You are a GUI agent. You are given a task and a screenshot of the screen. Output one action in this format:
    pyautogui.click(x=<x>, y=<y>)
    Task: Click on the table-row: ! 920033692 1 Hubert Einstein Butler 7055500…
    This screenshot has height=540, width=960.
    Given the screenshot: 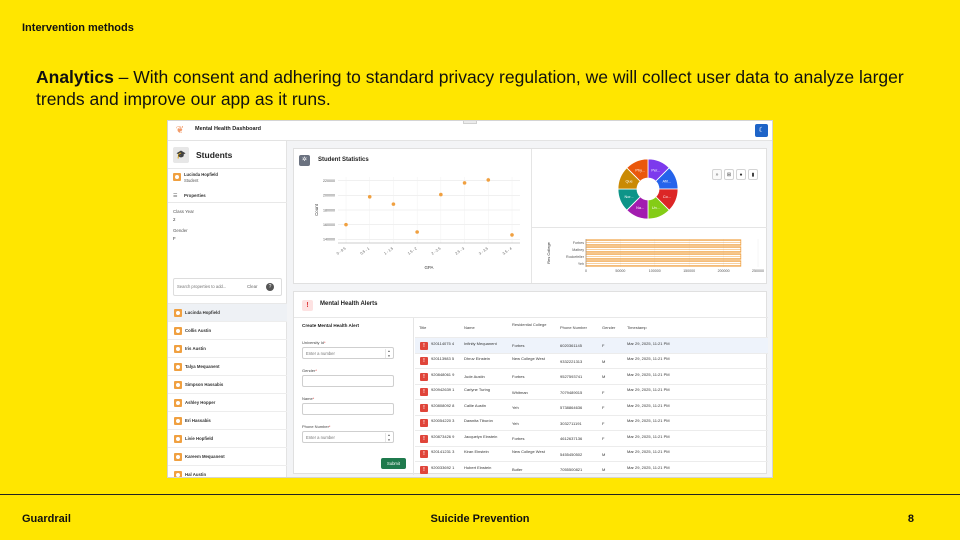 What is the action you would take?
    pyautogui.click(x=591, y=469)
    